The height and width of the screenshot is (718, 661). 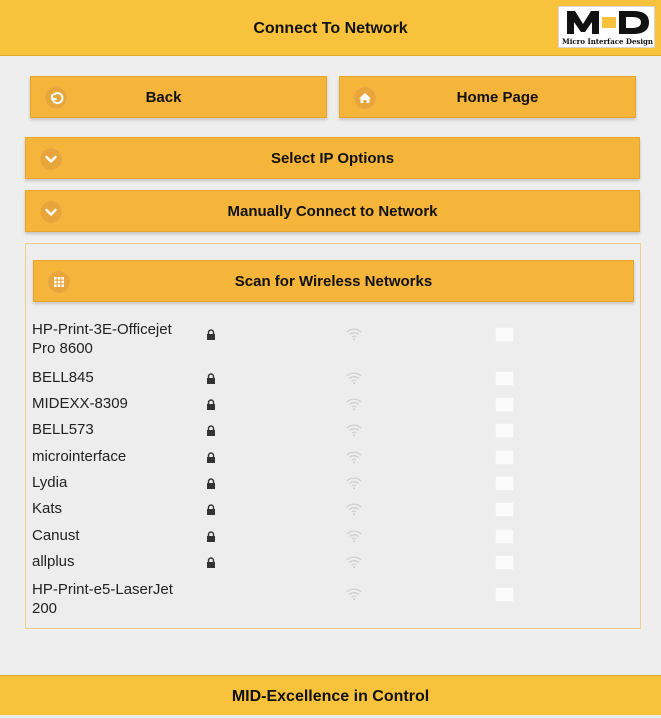 What do you see at coordinates (332, 404) in the screenshot?
I see `network-row: MIDEXX-8309` at bounding box center [332, 404].